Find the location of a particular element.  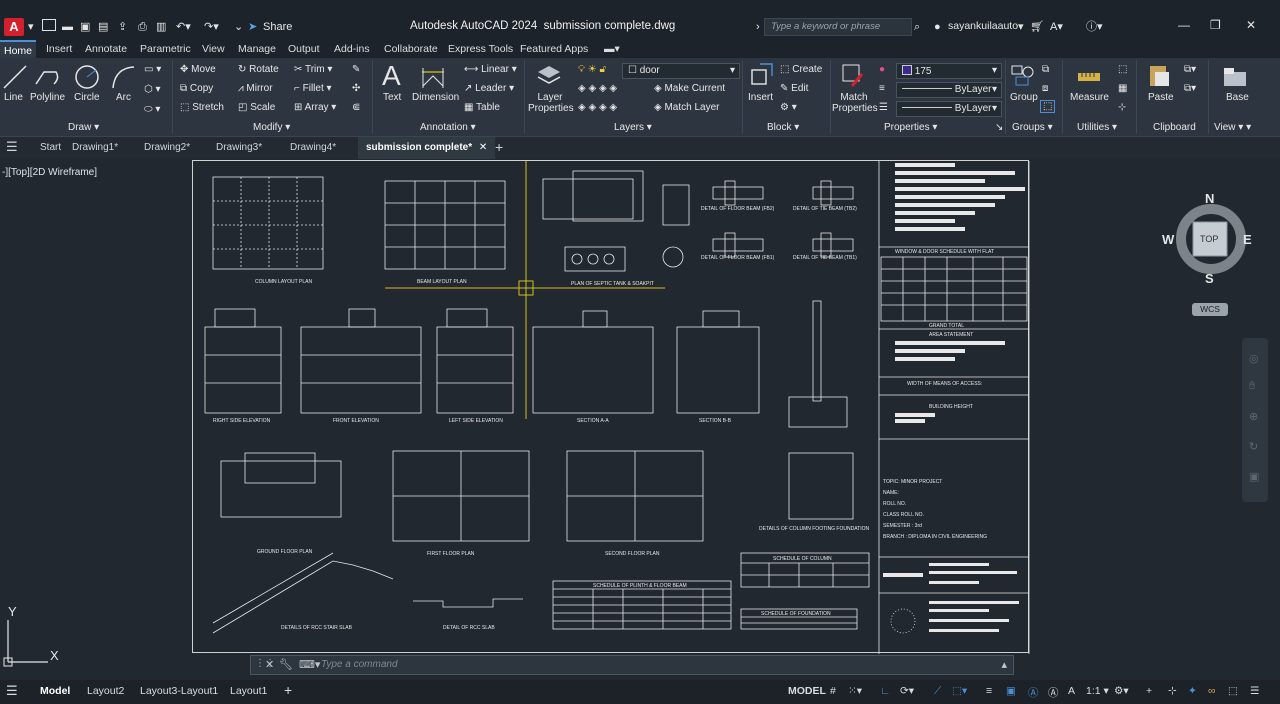

tab-collaborate: Collaborate is located at coordinates (411, 49).